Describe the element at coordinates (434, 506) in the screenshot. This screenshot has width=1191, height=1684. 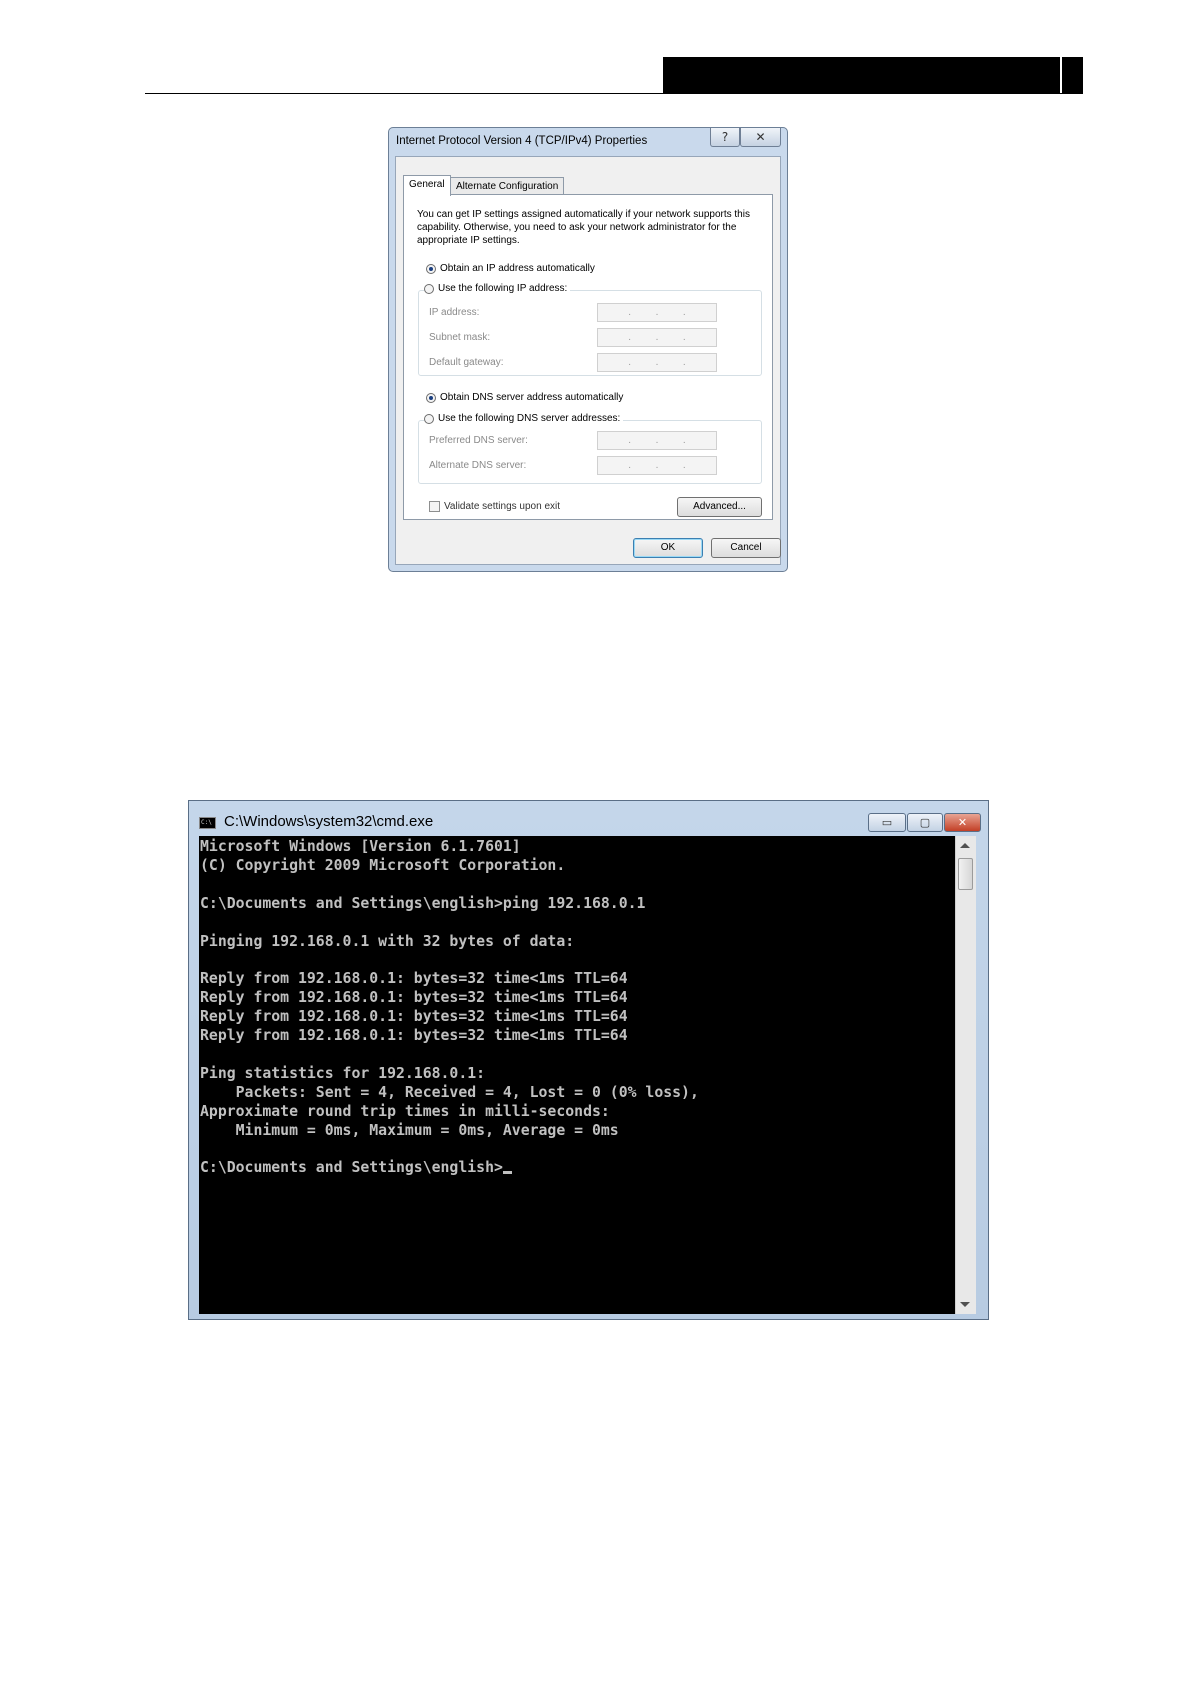
I see `checkbox-unchecked-icon` at that location.